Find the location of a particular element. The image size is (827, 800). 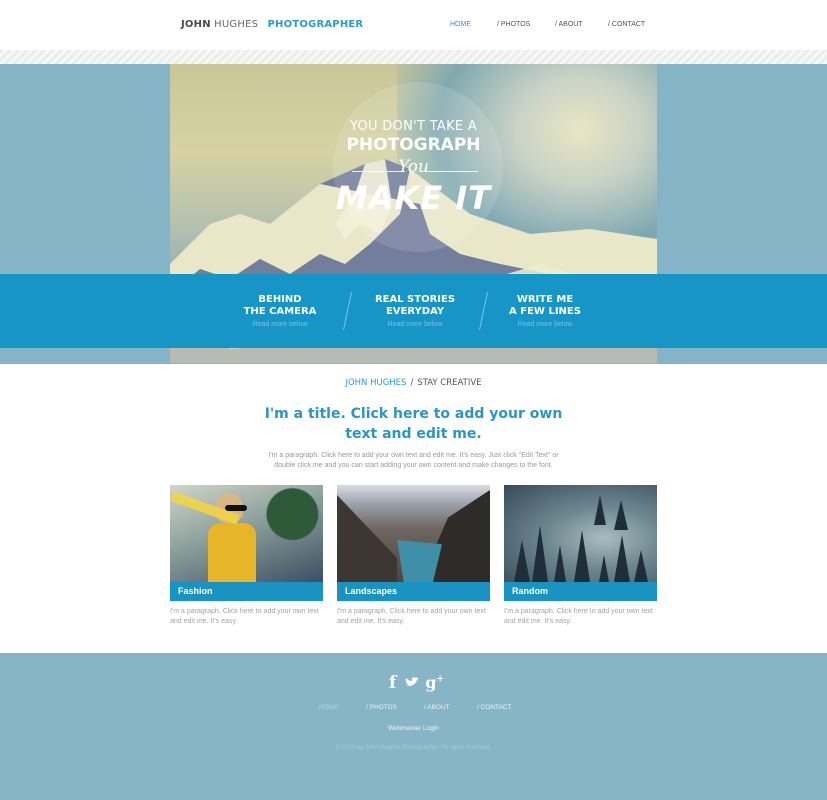

footer-nav-contact: / CONTACT is located at coordinates (494, 707).